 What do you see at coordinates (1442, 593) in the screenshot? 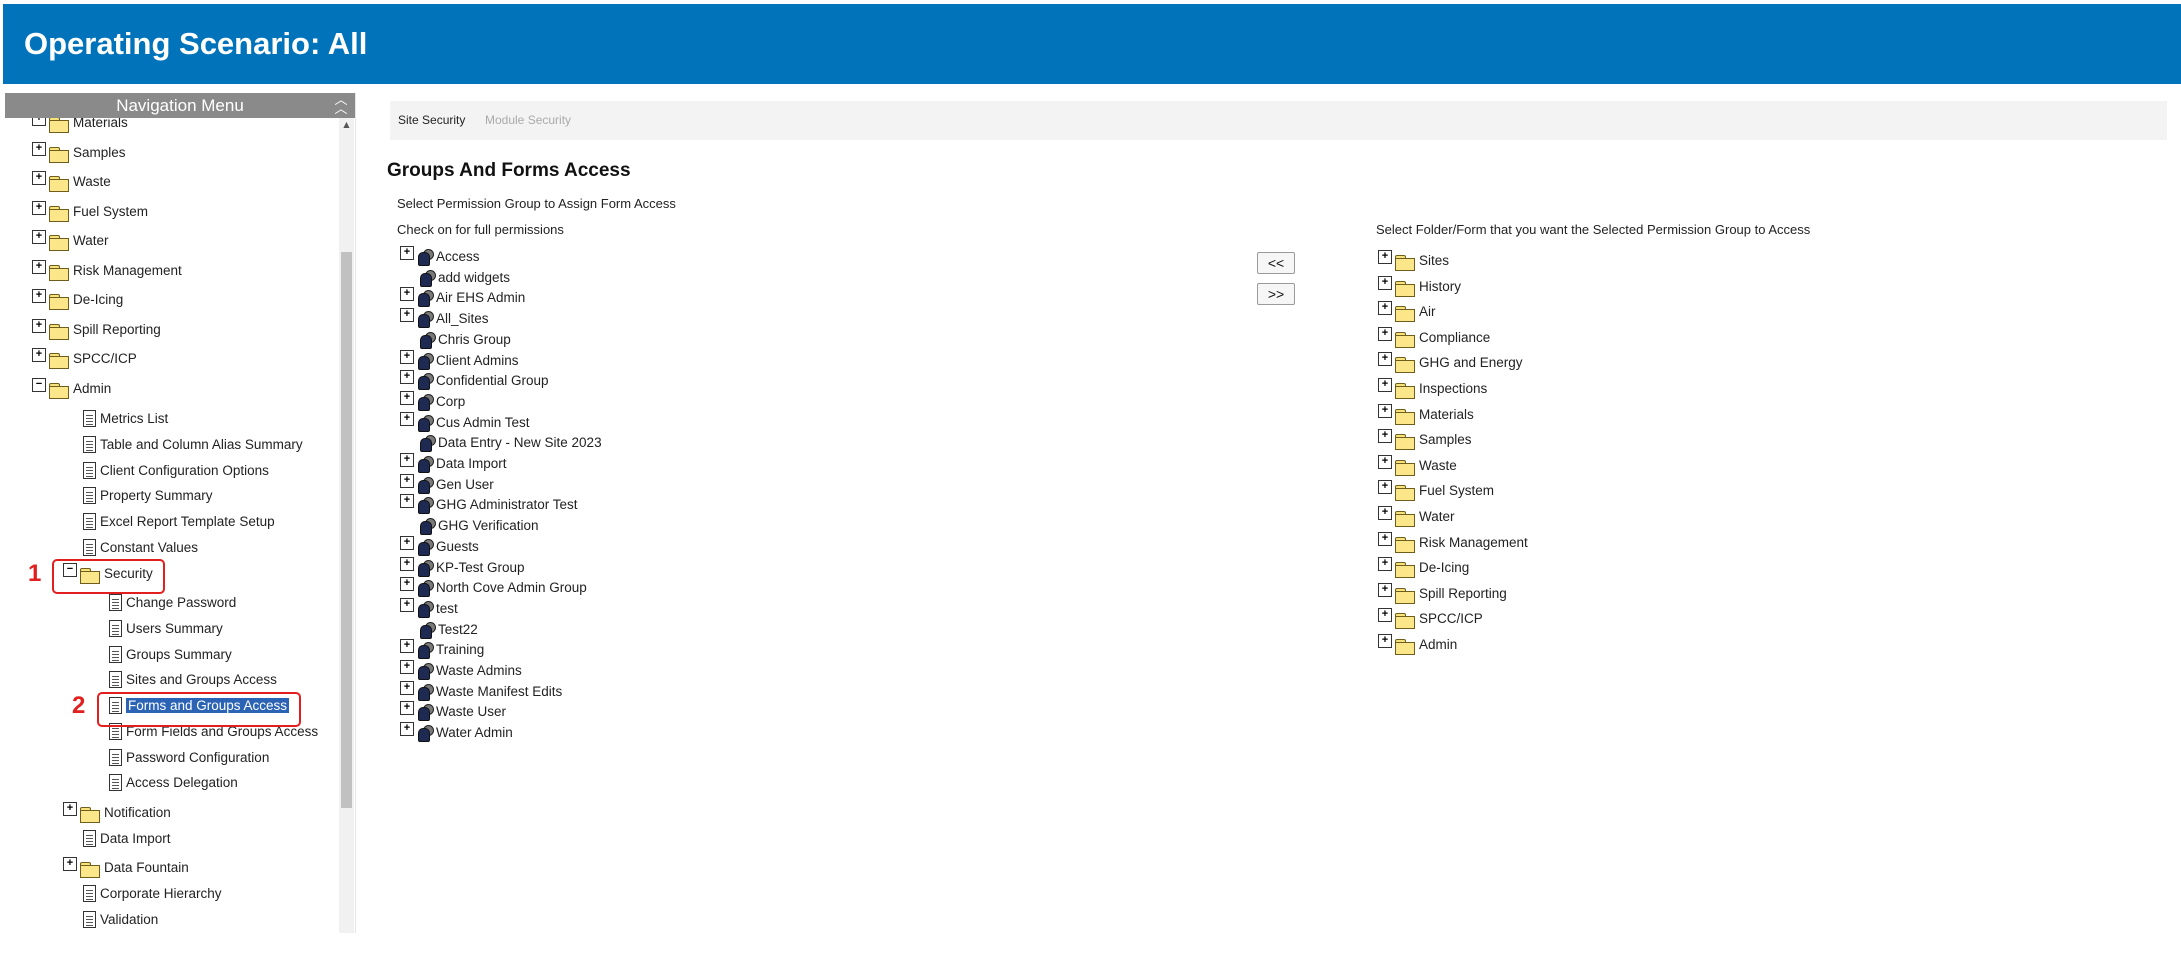
I see `form-folder-spill-reporting: + Spill Reporting` at bounding box center [1442, 593].